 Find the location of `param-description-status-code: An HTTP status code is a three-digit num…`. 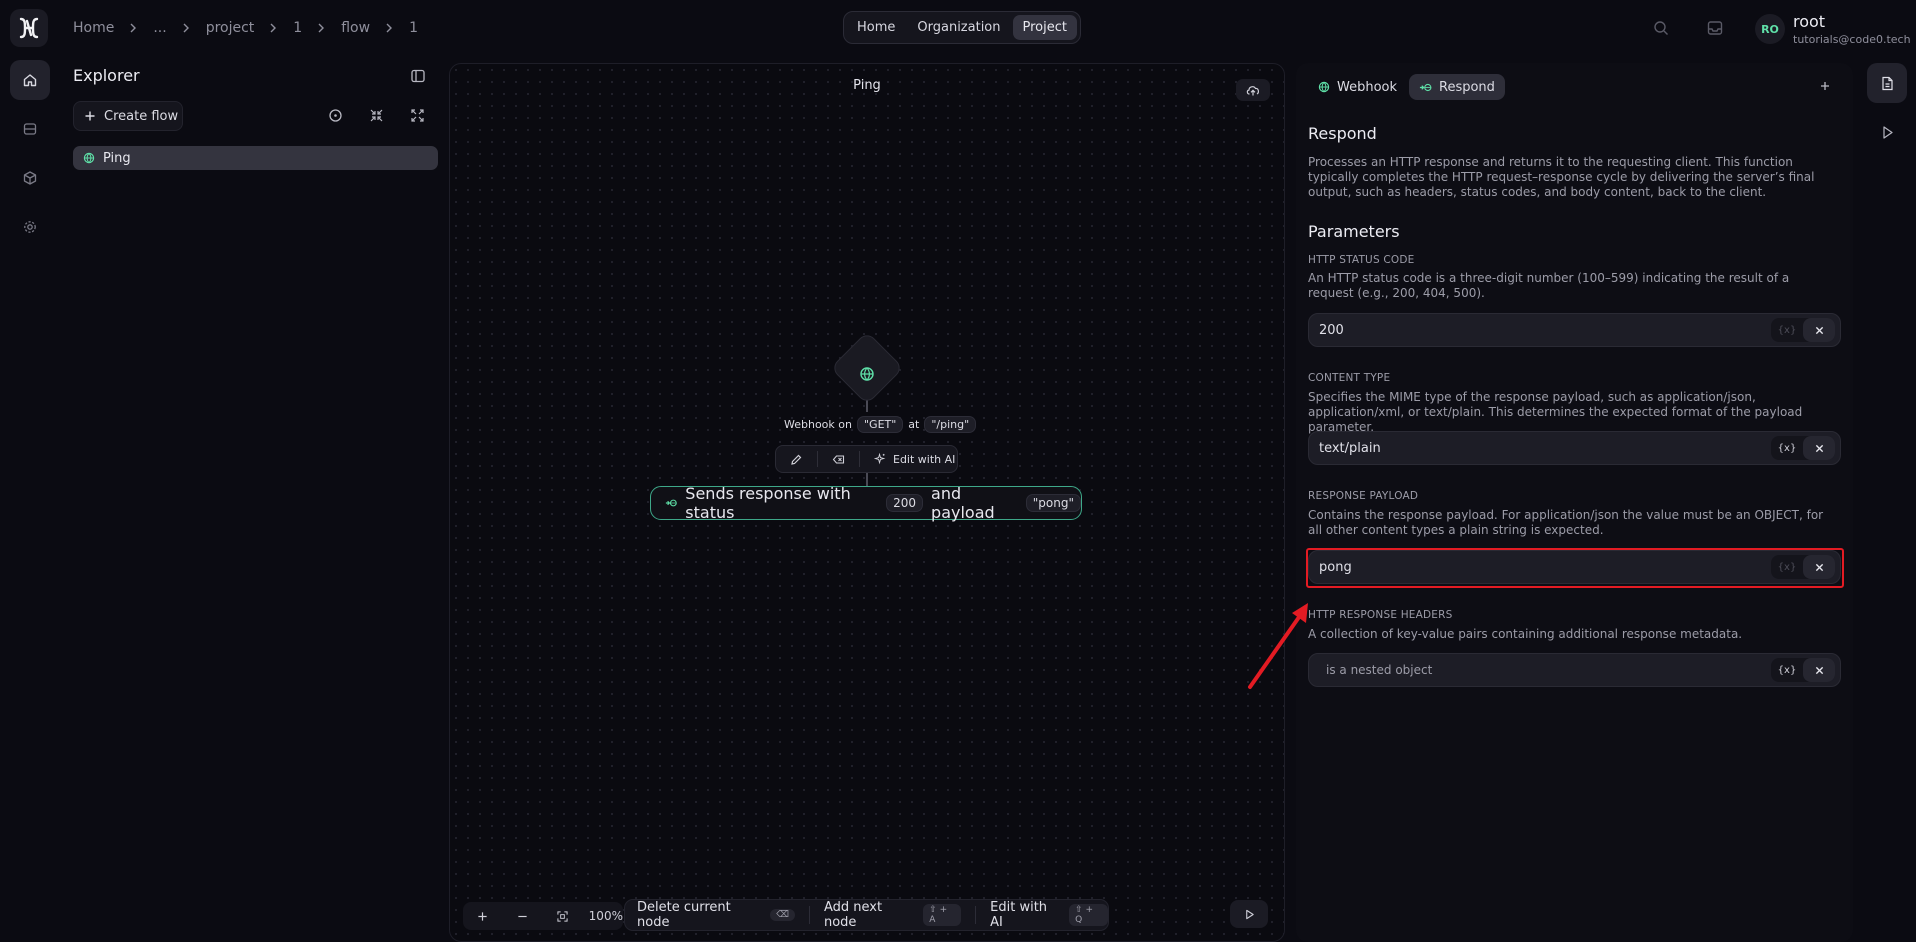

param-description-status-code: An HTTP status code is a three-digit num… is located at coordinates (1549, 285).